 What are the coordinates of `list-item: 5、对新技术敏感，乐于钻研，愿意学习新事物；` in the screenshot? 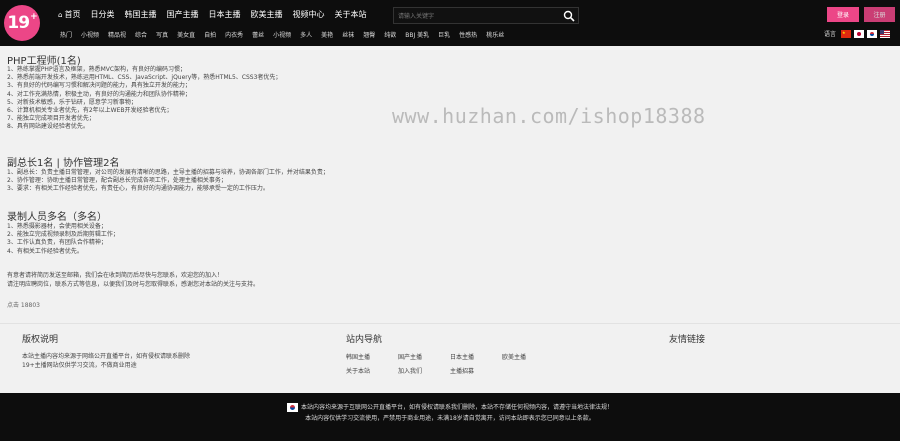 It's located at (72, 102).